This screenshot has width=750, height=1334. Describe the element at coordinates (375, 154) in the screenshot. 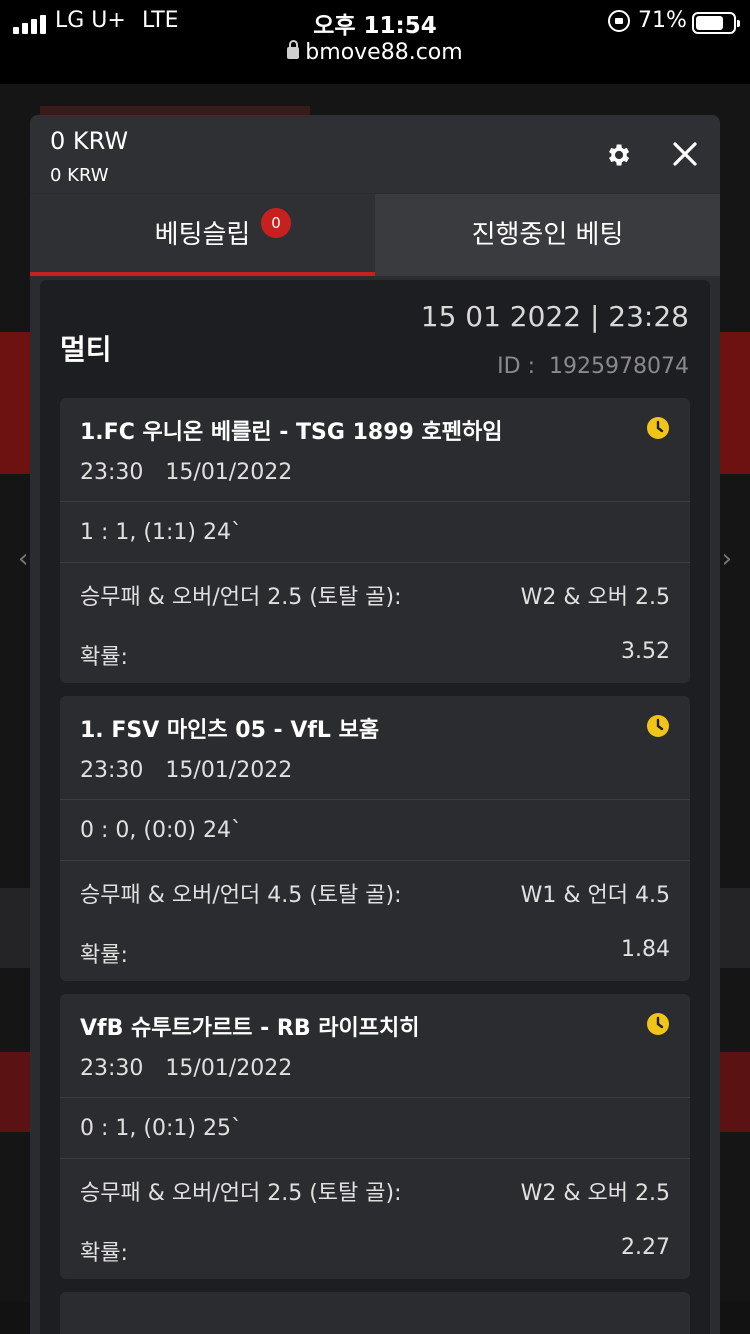

I see `modal-header: 0 KRW 0 KRW` at that location.